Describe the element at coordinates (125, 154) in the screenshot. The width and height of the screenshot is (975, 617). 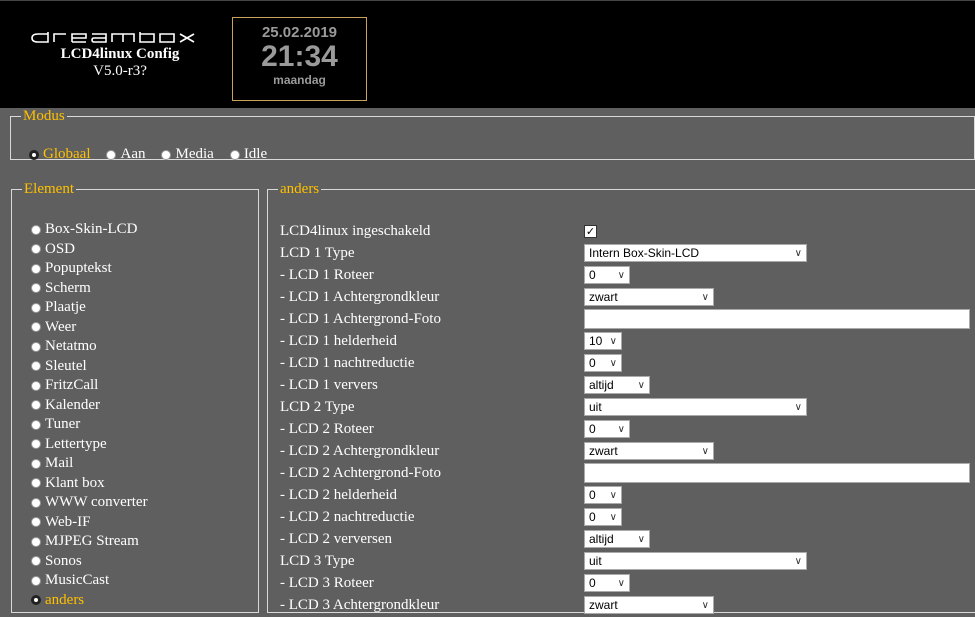
I see `modus-option-aan: Aan` at that location.